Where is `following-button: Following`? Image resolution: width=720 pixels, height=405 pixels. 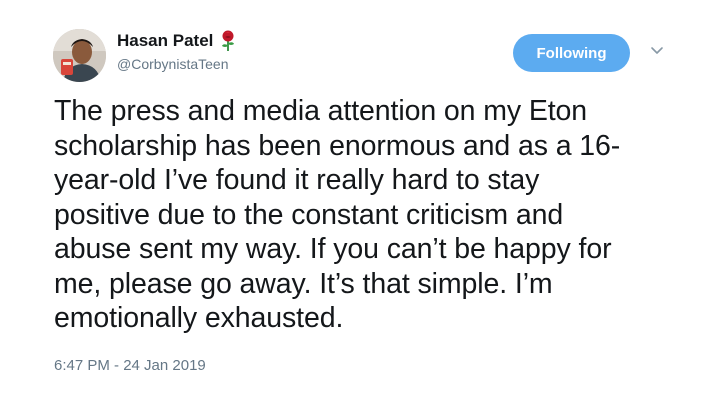
following-button: Following is located at coordinates (571, 53).